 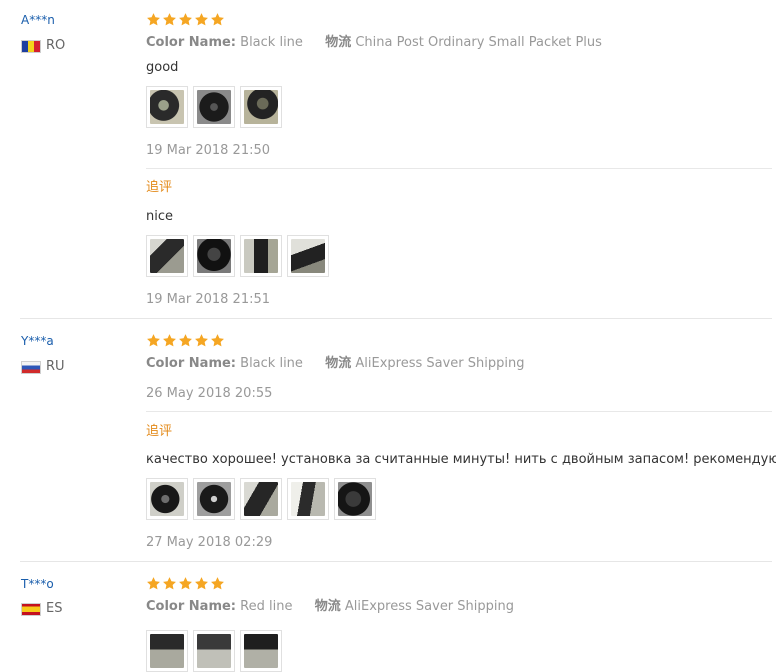 What do you see at coordinates (56, 45) in the screenshot?
I see `country-code: RO` at bounding box center [56, 45].